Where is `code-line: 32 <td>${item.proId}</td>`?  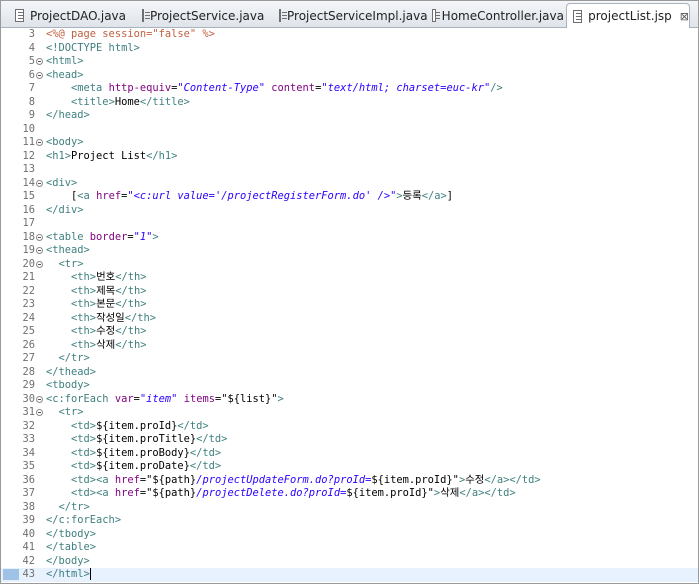
code-line: 32 <td>${item.proId}</td> is located at coordinates (349, 427).